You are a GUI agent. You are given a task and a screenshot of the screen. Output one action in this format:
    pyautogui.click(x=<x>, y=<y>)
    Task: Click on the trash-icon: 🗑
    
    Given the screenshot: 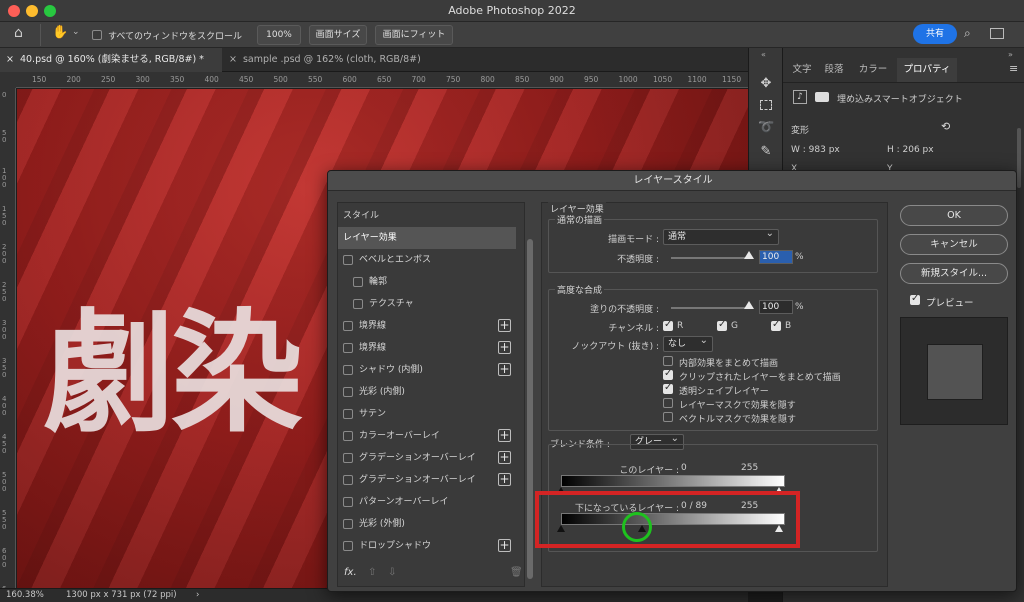 What is the action you would take?
    pyautogui.click(x=516, y=572)
    